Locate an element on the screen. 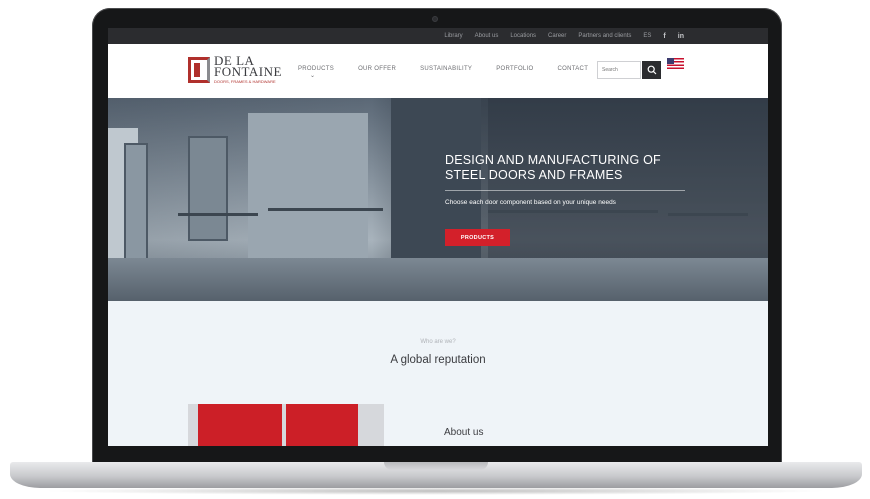 The height and width of the screenshot is (499, 870). topbar-link-about: About us is located at coordinates (487, 36).